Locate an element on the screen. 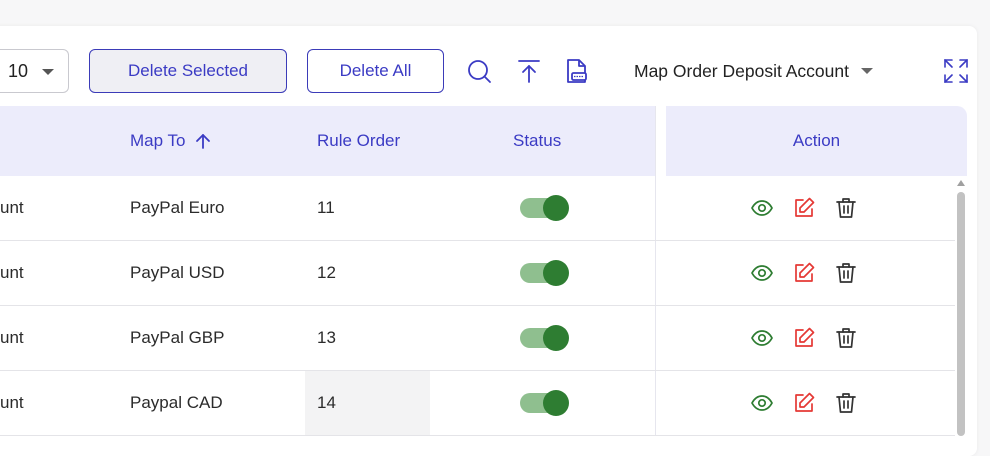 The width and height of the screenshot is (990, 456). map-to-cell: Paypal CAD is located at coordinates (176, 402).